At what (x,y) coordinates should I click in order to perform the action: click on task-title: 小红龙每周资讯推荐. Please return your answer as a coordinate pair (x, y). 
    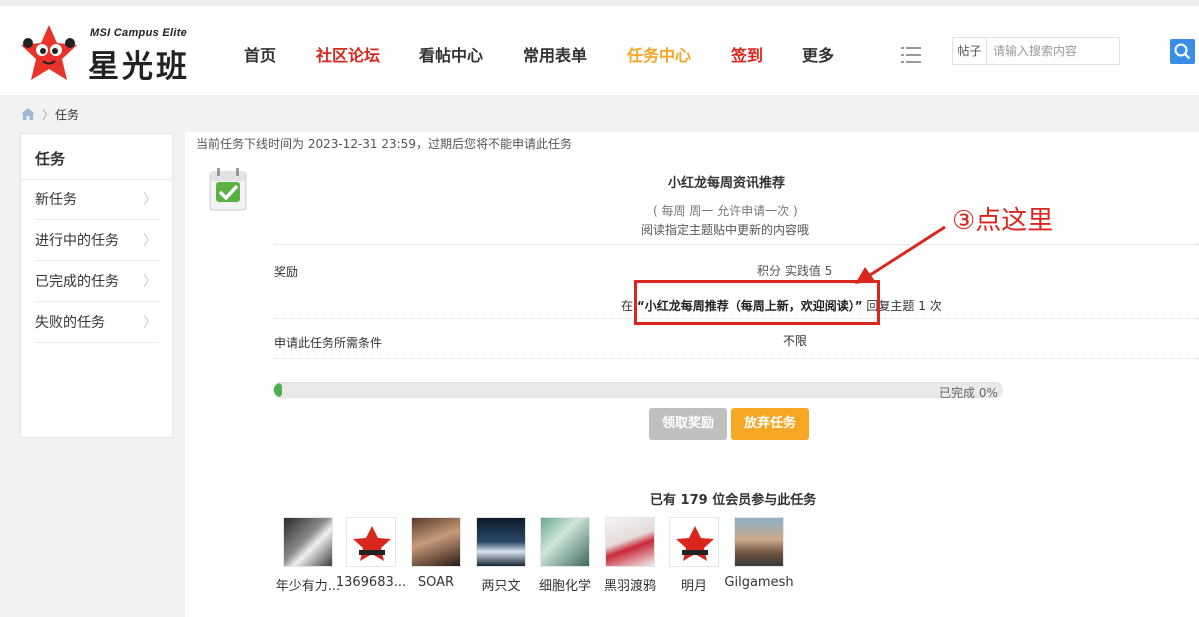
    Looking at the image, I should click on (727, 183).